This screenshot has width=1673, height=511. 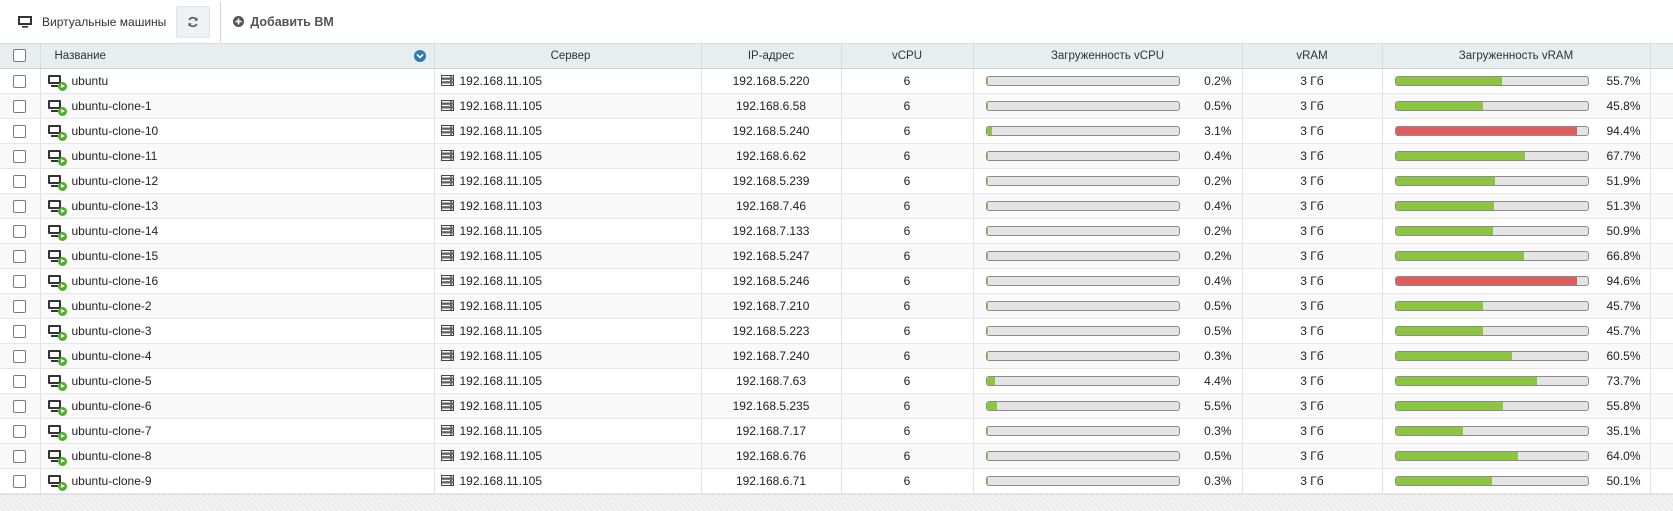 What do you see at coordinates (1108, 56) in the screenshot?
I see `column-header-cpu-load: Загруженность vCPU` at bounding box center [1108, 56].